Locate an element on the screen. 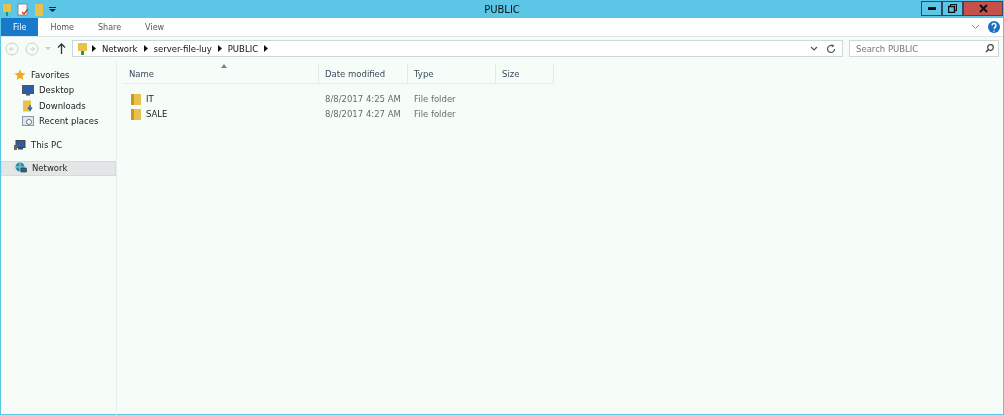 The height and width of the screenshot is (415, 1004). column-header: Type is located at coordinates (452, 73).